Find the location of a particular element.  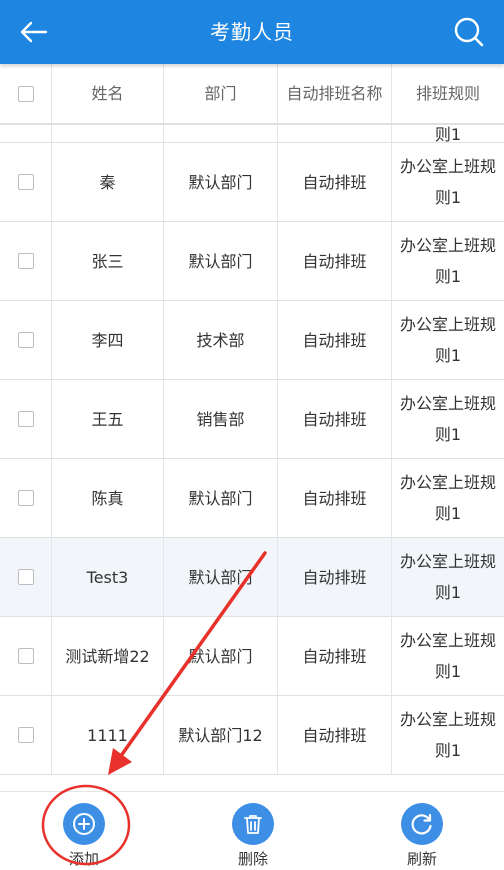

table-row: 秦 默认部门 自动排班 办公室上班规 则1 is located at coordinates (252, 182).